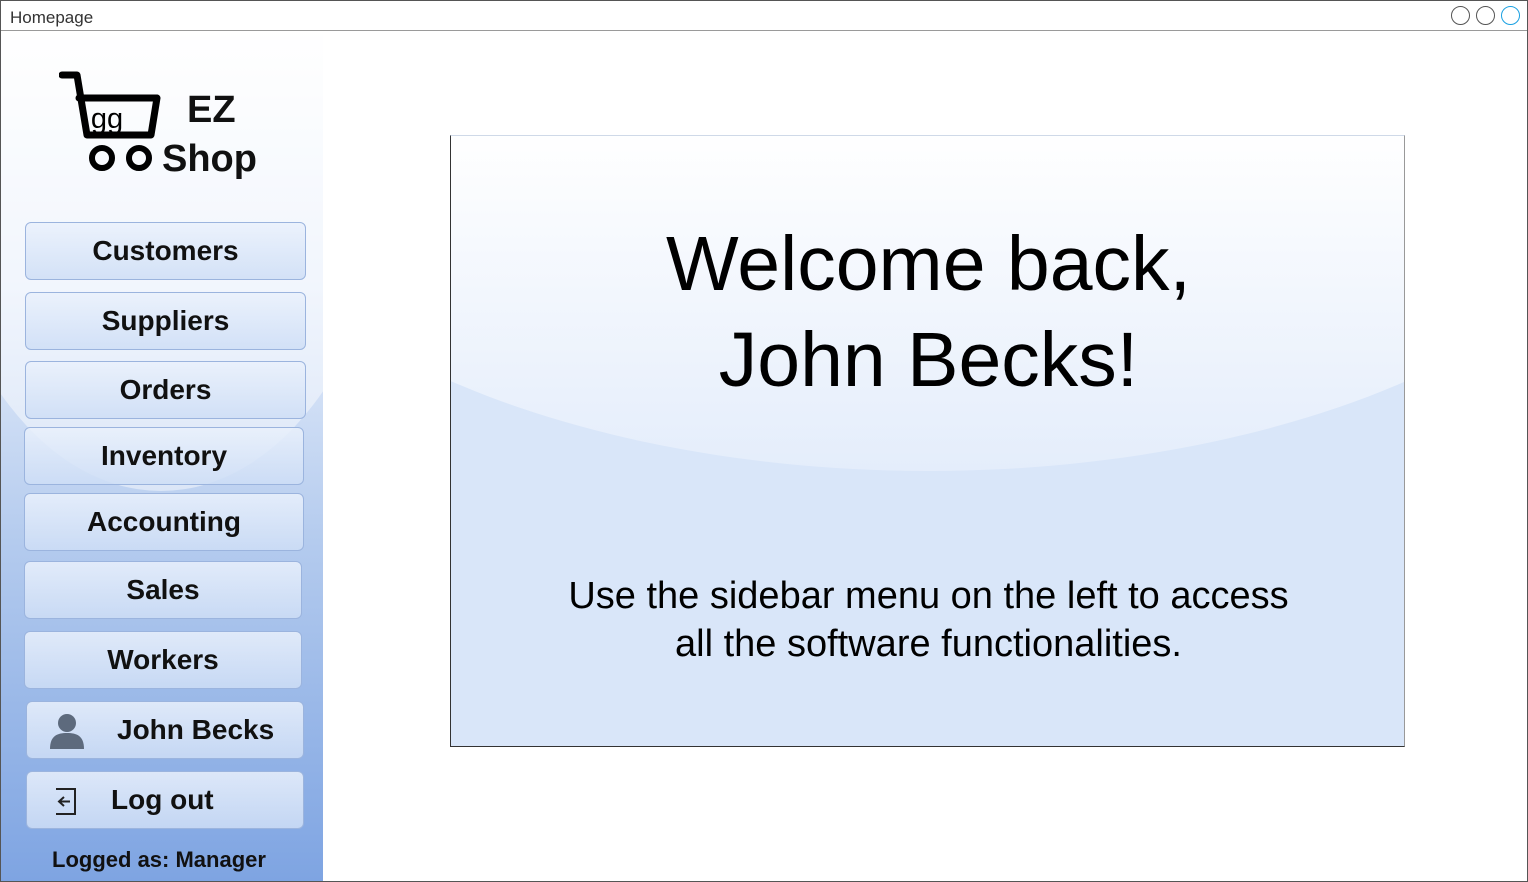 This screenshot has height=882, width=1528. What do you see at coordinates (196, 729) in the screenshot?
I see `user-name-label: John Becks` at bounding box center [196, 729].